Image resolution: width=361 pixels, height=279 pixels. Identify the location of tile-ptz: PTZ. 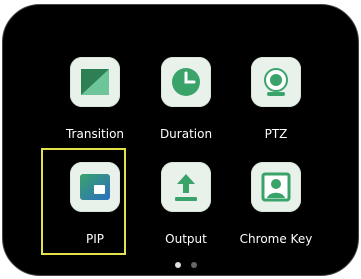
(276, 115).